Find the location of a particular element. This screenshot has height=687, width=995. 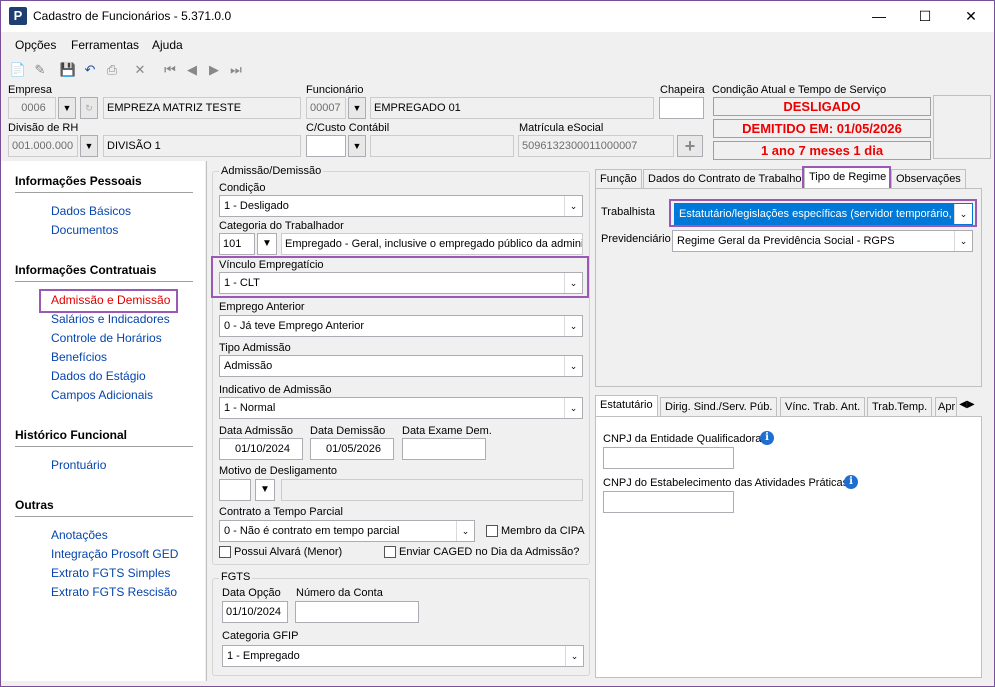

minimize-button: — is located at coordinates (879, 16).